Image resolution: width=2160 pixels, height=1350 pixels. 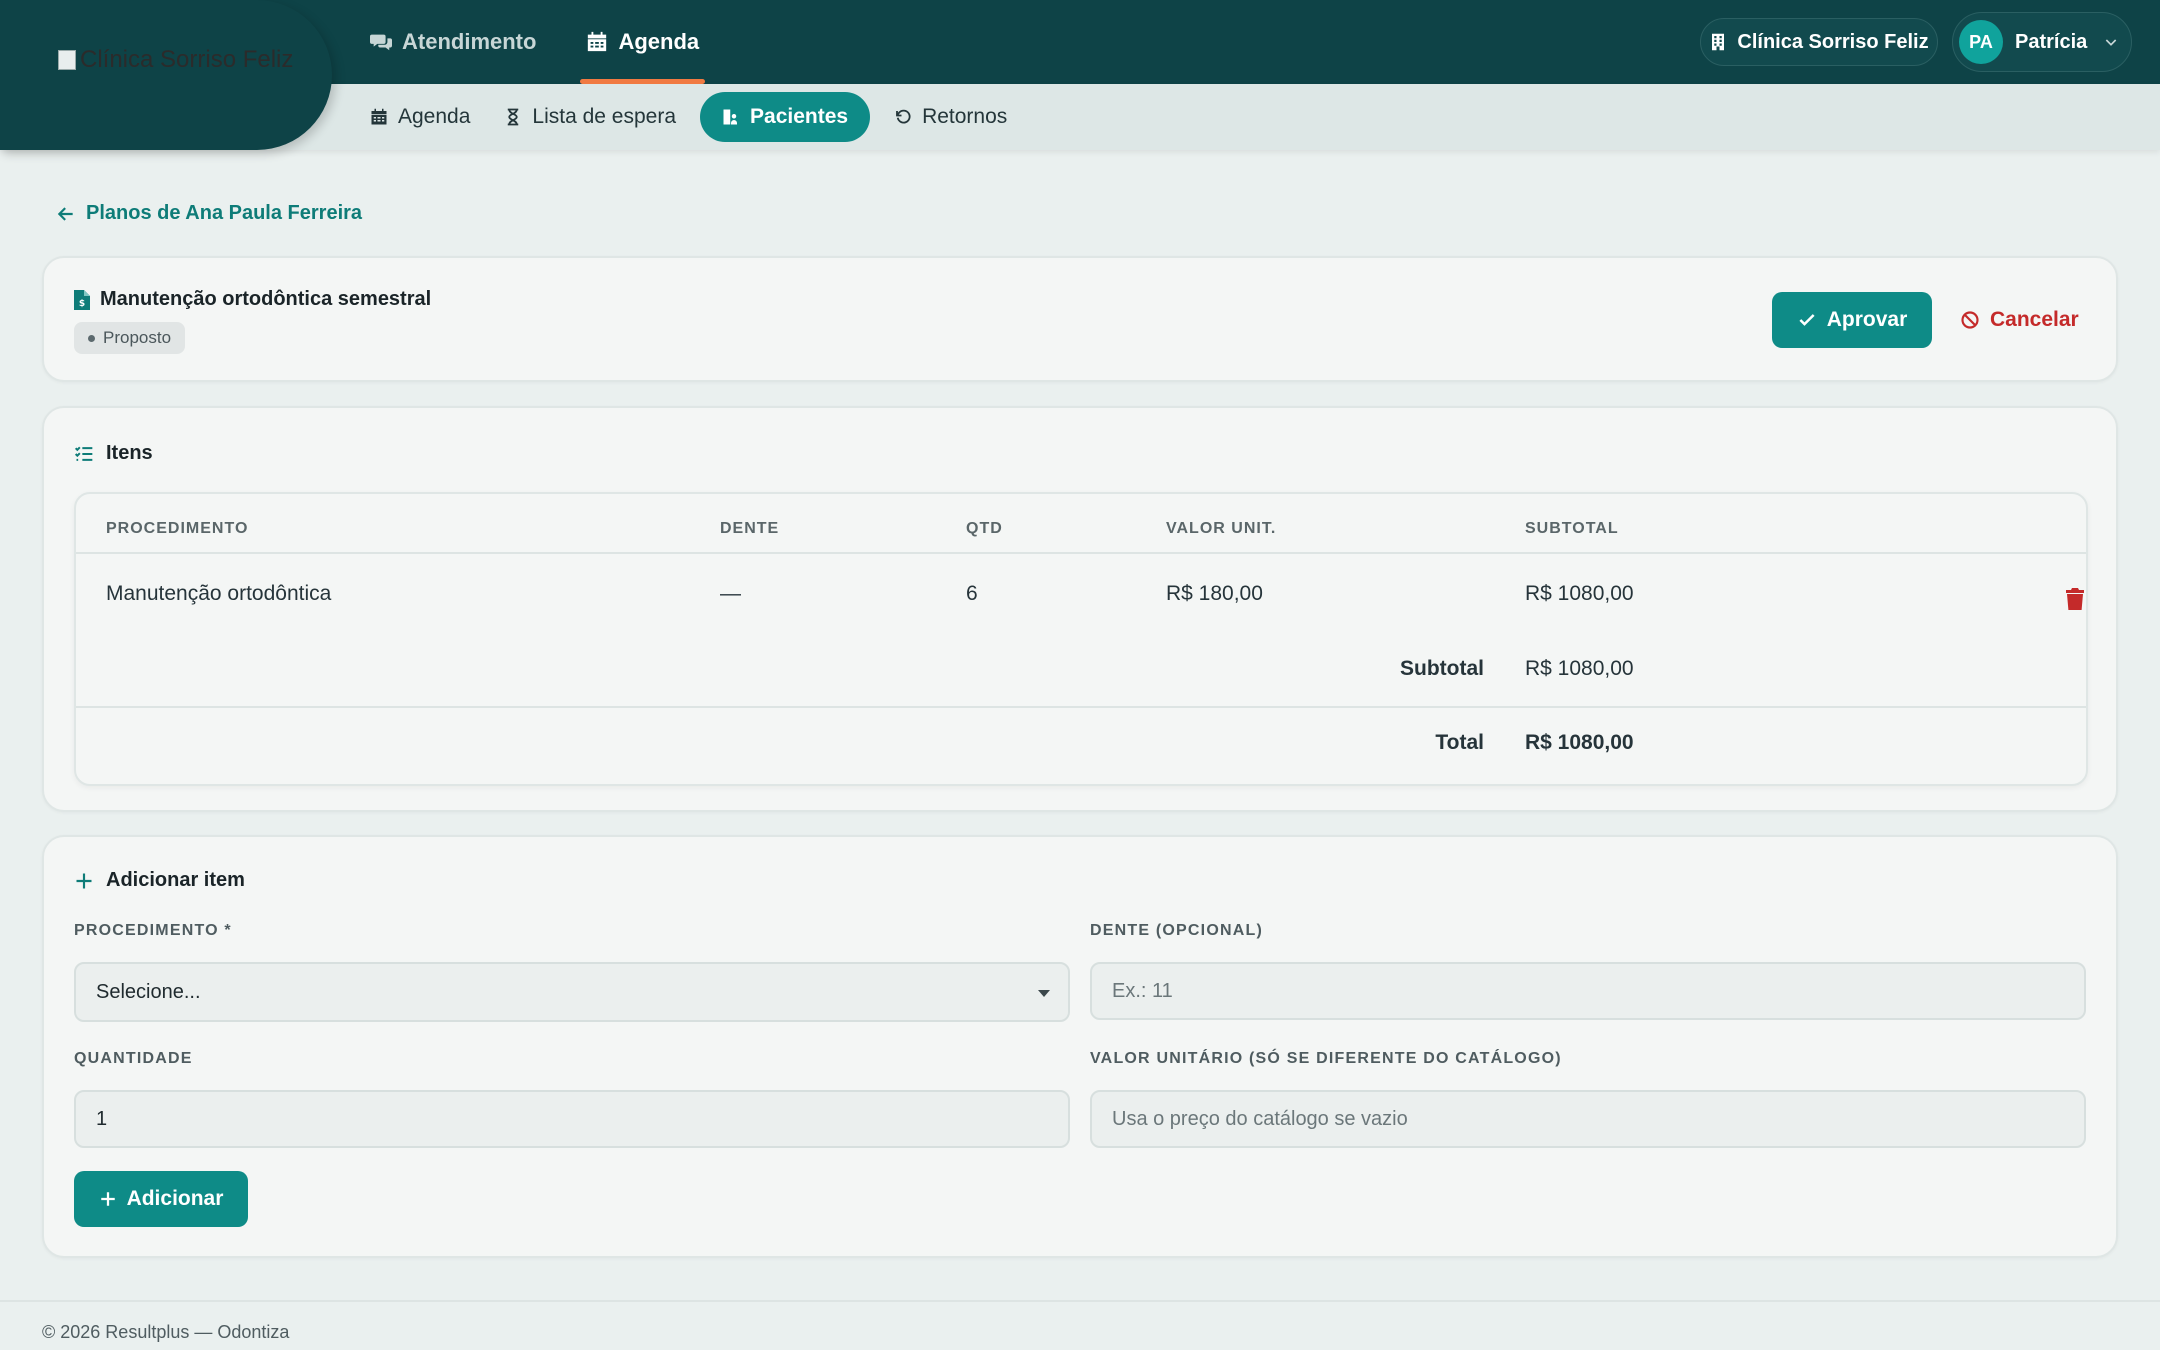 I want to click on subnav-item-agenda: Agenda, so click(x=420, y=117).